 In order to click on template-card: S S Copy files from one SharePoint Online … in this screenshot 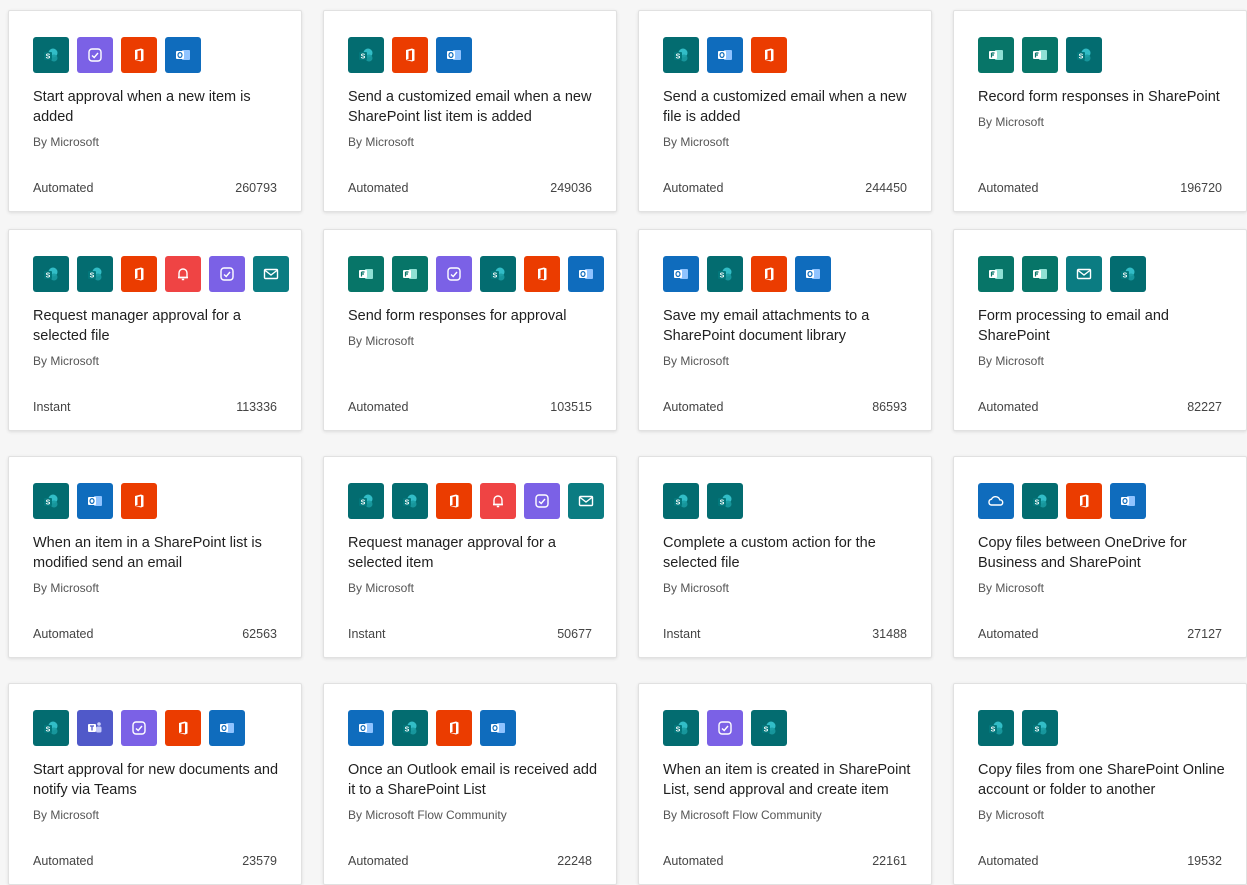, I will do `click(1100, 784)`.